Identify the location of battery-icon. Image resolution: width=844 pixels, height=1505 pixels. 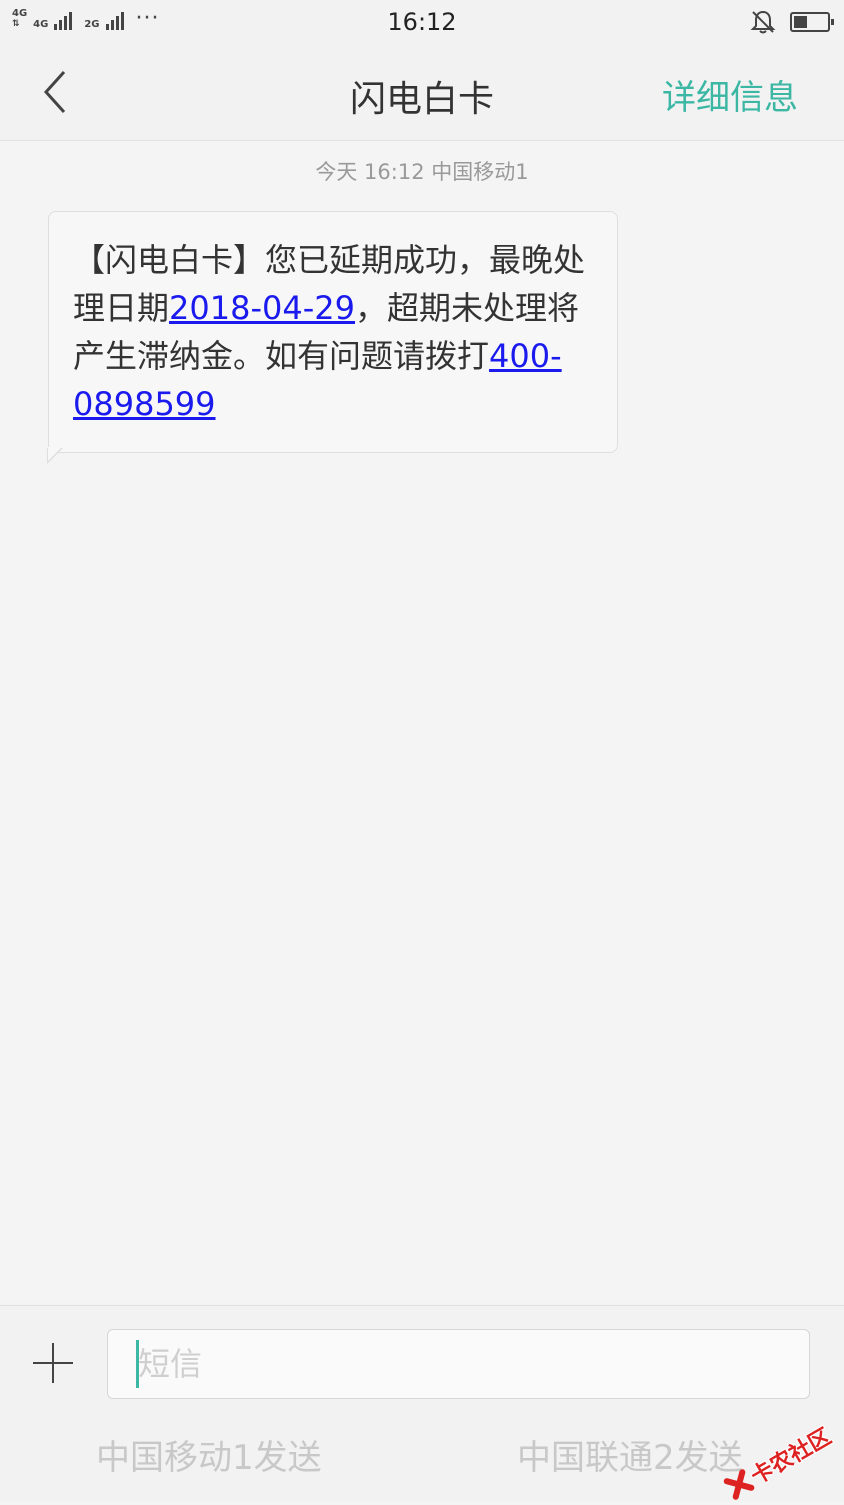
(812, 22).